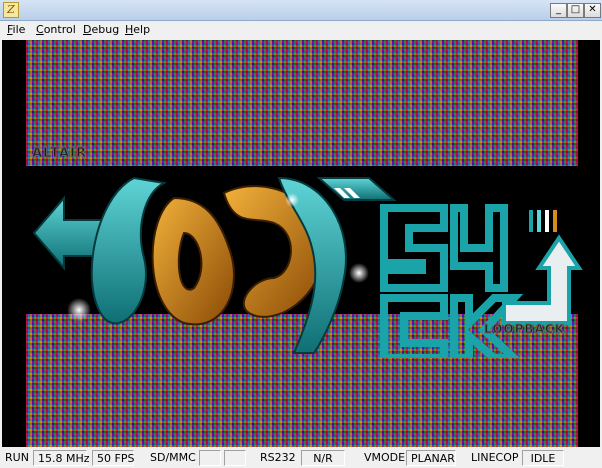  Describe the element at coordinates (558, 10) in the screenshot. I see `minimize-button: _` at that location.